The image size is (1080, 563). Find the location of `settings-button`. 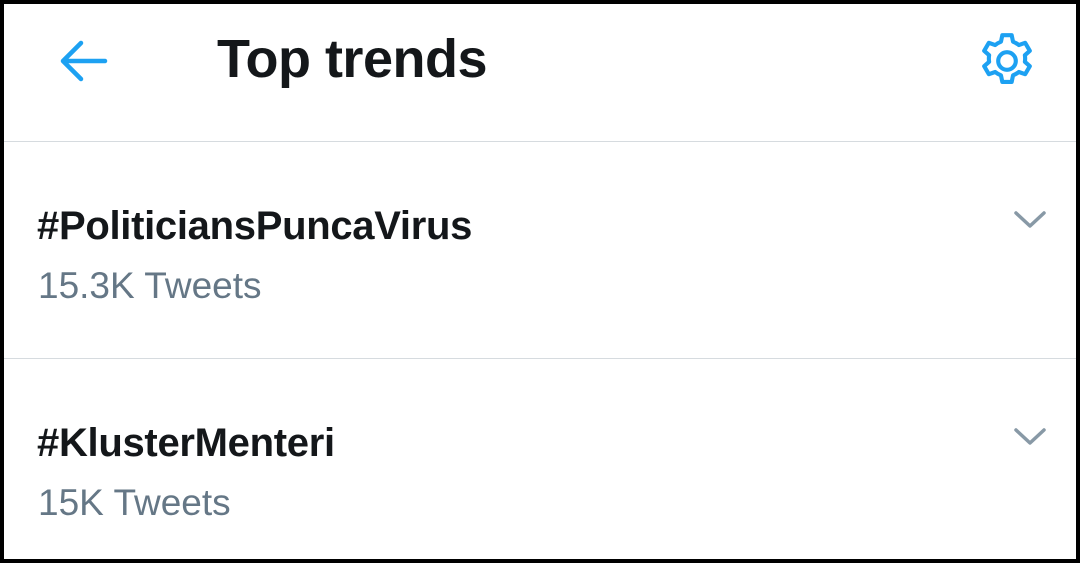

settings-button is located at coordinates (1007, 61).